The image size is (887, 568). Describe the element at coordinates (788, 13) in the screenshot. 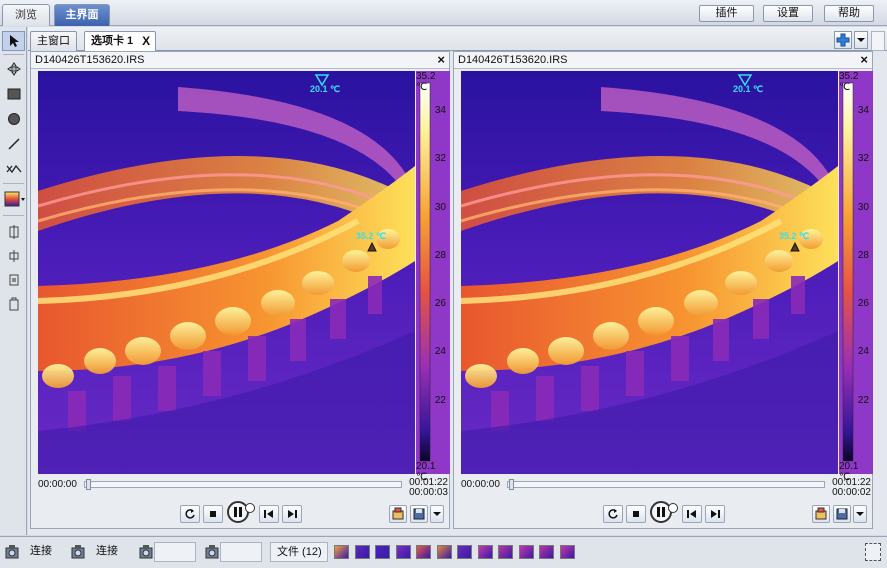

I see `settings-button: 设置` at that location.